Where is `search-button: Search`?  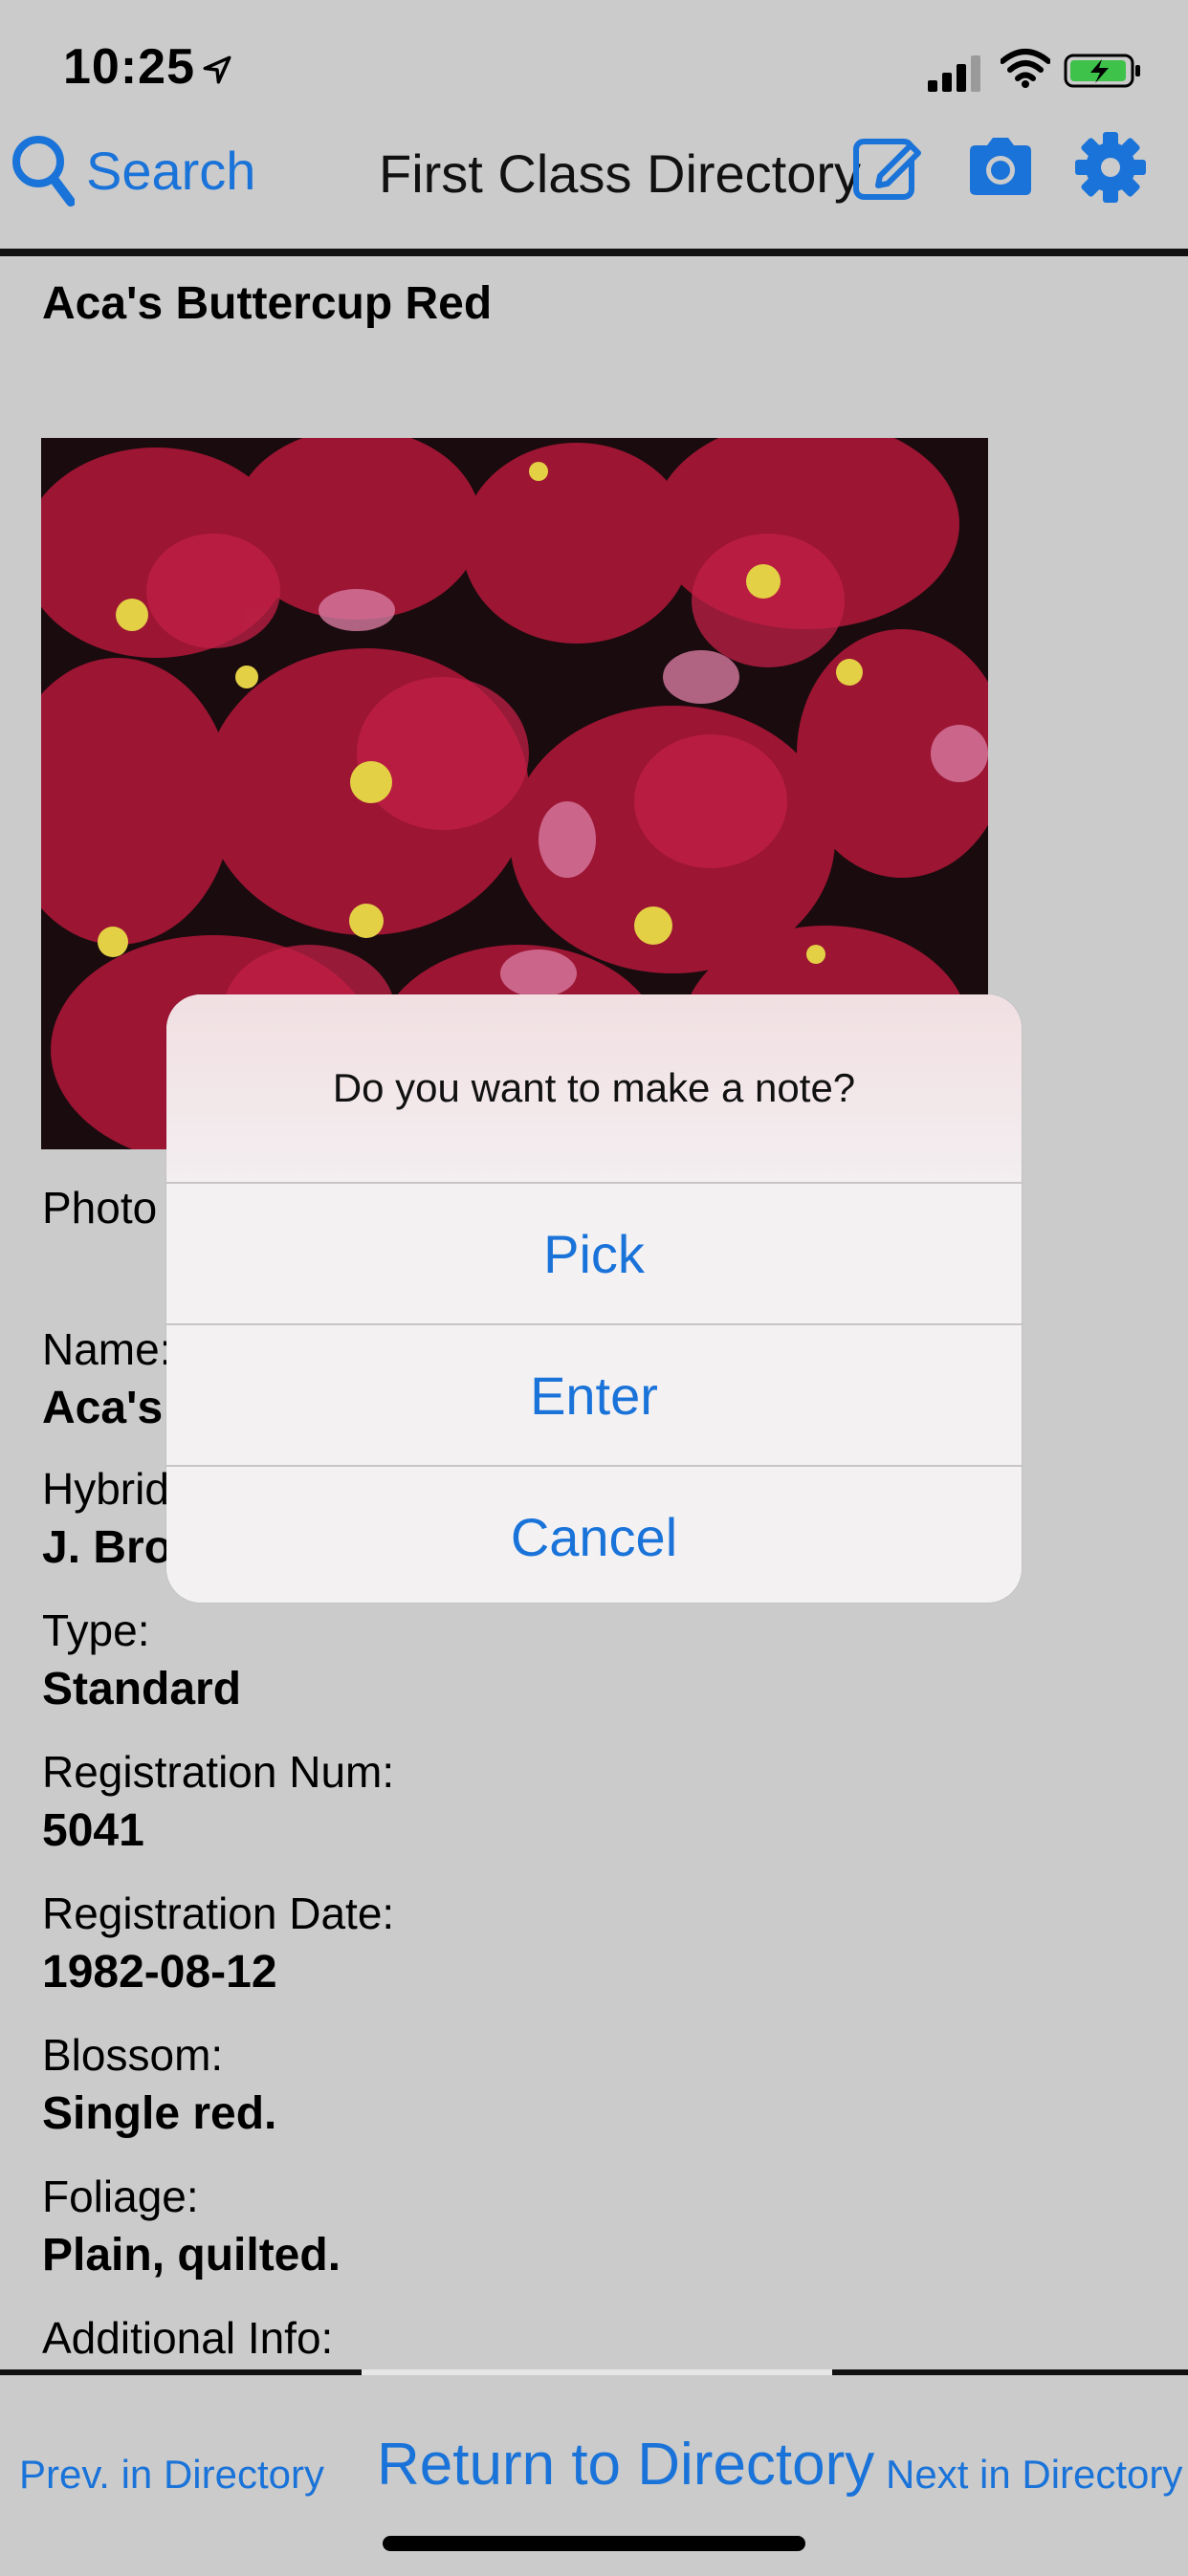 search-button: Search is located at coordinates (132, 170).